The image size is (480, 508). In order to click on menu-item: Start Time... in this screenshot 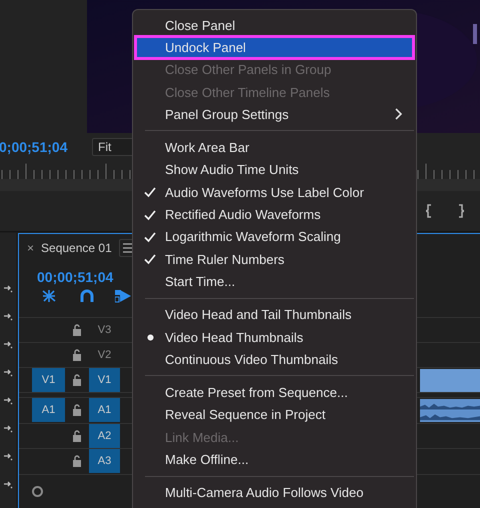, I will do `click(274, 281)`.